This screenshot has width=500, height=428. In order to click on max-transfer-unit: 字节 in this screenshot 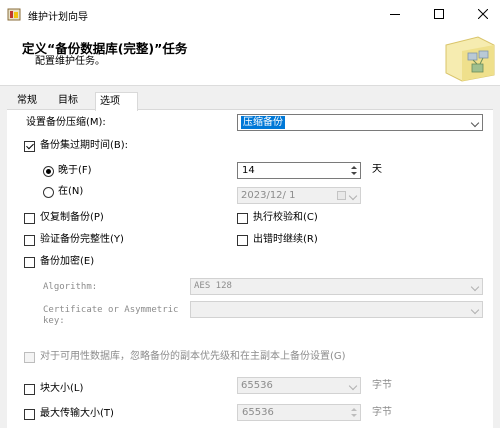, I will do `click(382, 412)`.